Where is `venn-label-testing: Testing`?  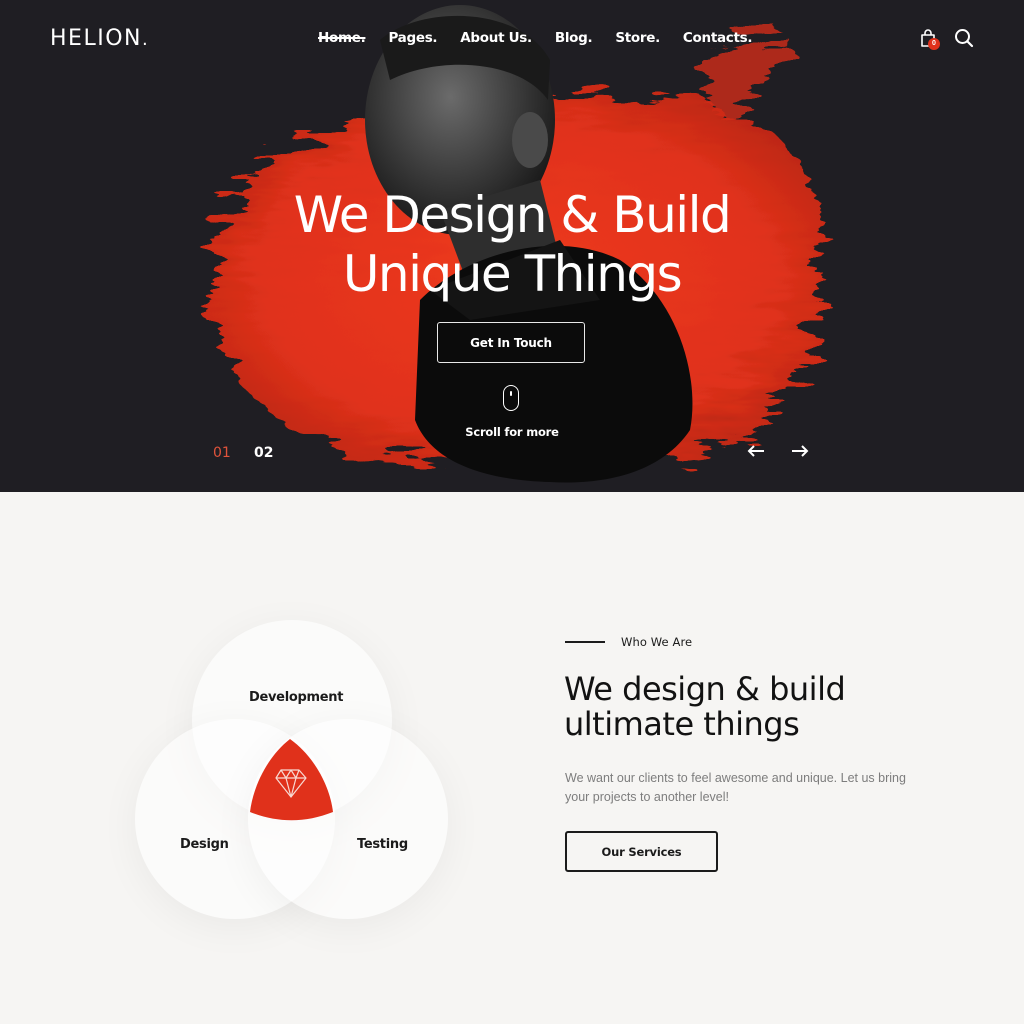
venn-label-testing: Testing is located at coordinates (382, 844).